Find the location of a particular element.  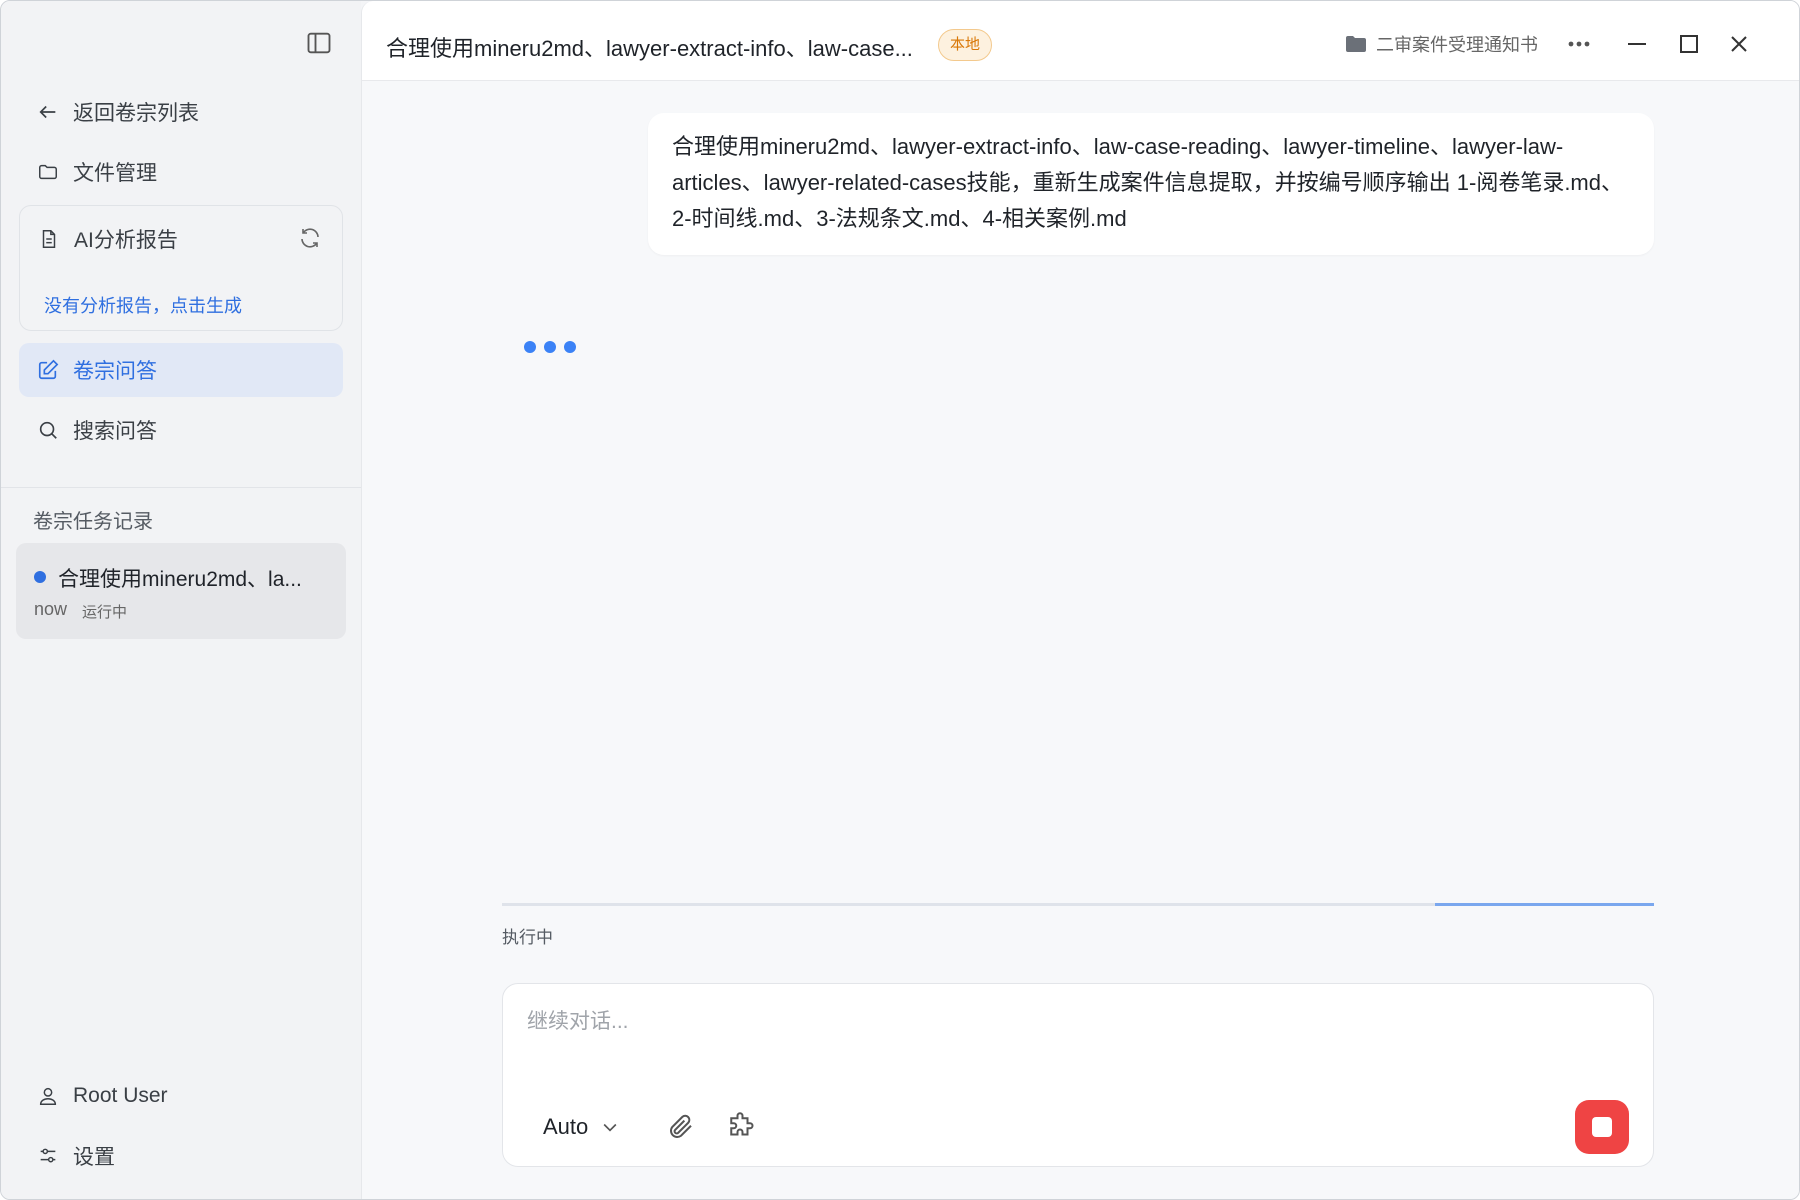

sidebar-item-files: 文件管理 is located at coordinates (181, 172).